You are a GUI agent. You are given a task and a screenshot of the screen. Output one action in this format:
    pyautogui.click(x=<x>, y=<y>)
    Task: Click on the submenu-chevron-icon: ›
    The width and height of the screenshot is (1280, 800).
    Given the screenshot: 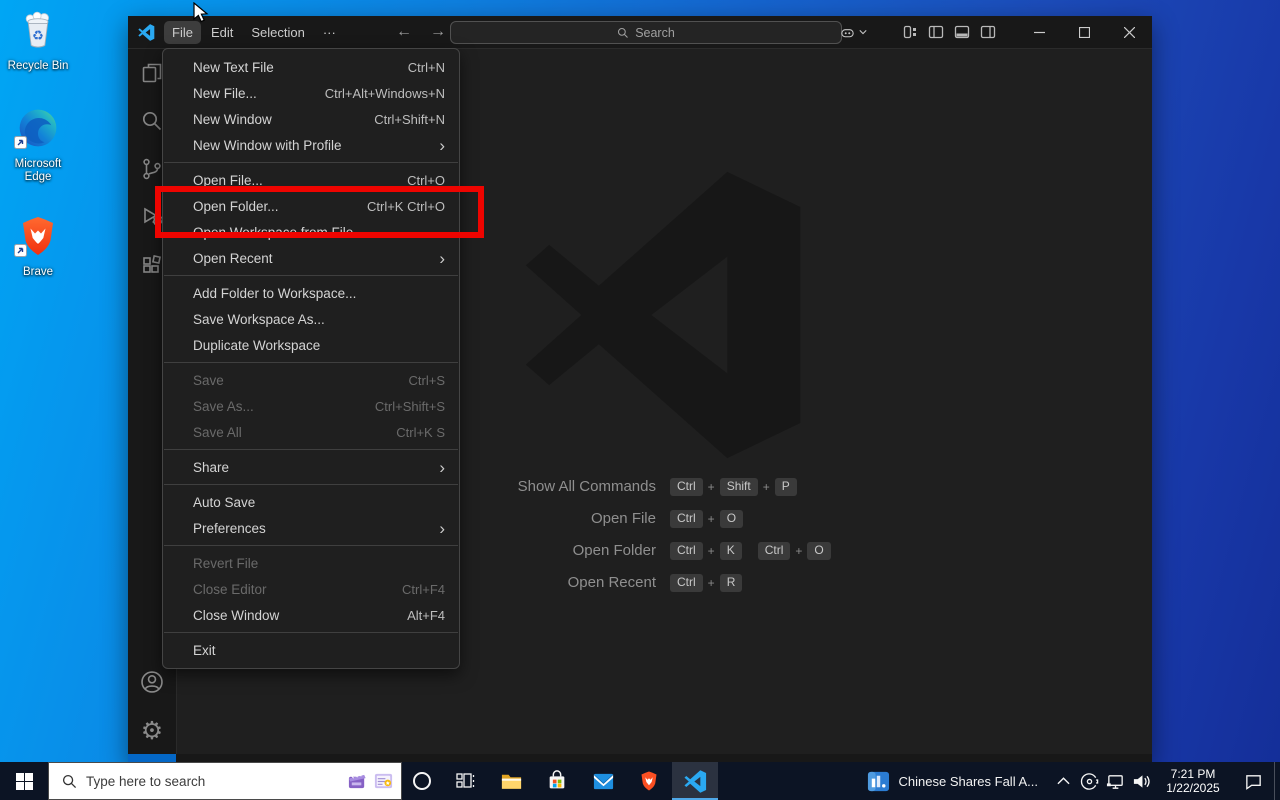 What is the action you would take?
    pyautogui.click(x=442, y=258)
    